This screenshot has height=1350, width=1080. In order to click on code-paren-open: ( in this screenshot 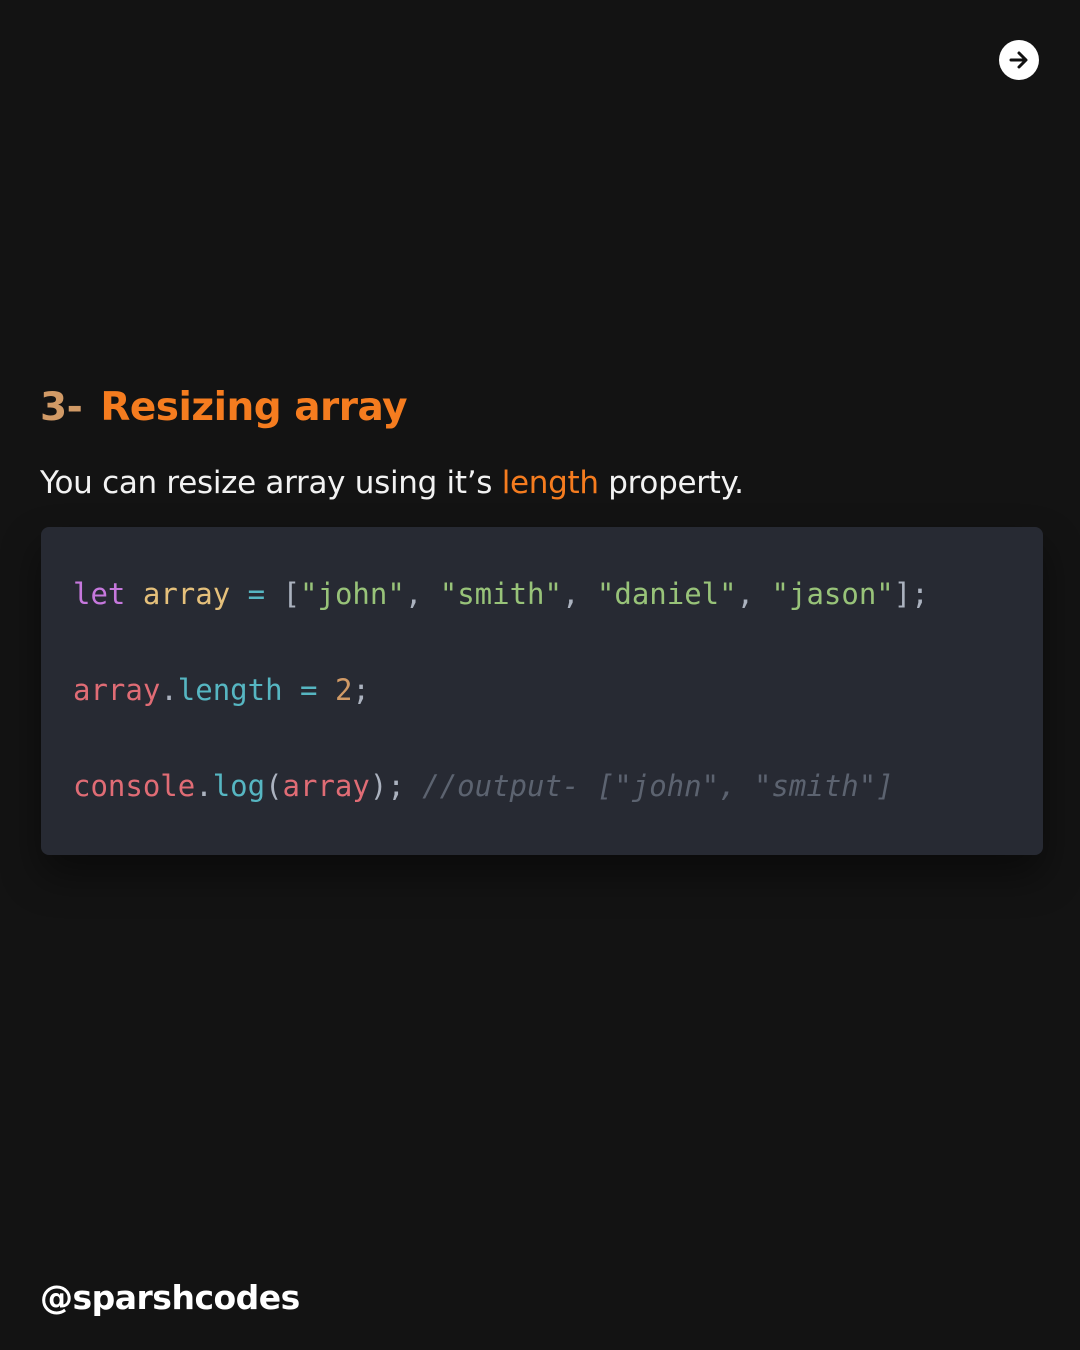, I will do `click(274, 786)`.